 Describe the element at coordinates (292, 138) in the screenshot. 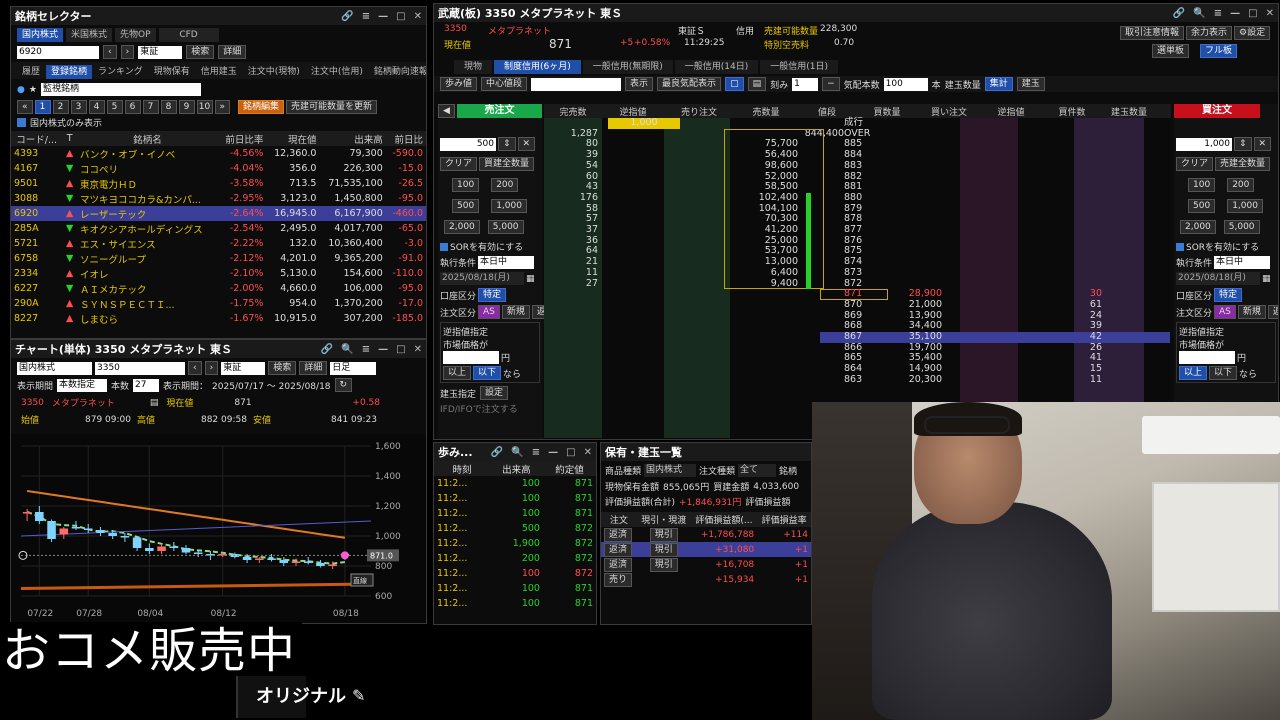

I see `col-header-4: 現在値` at that location.